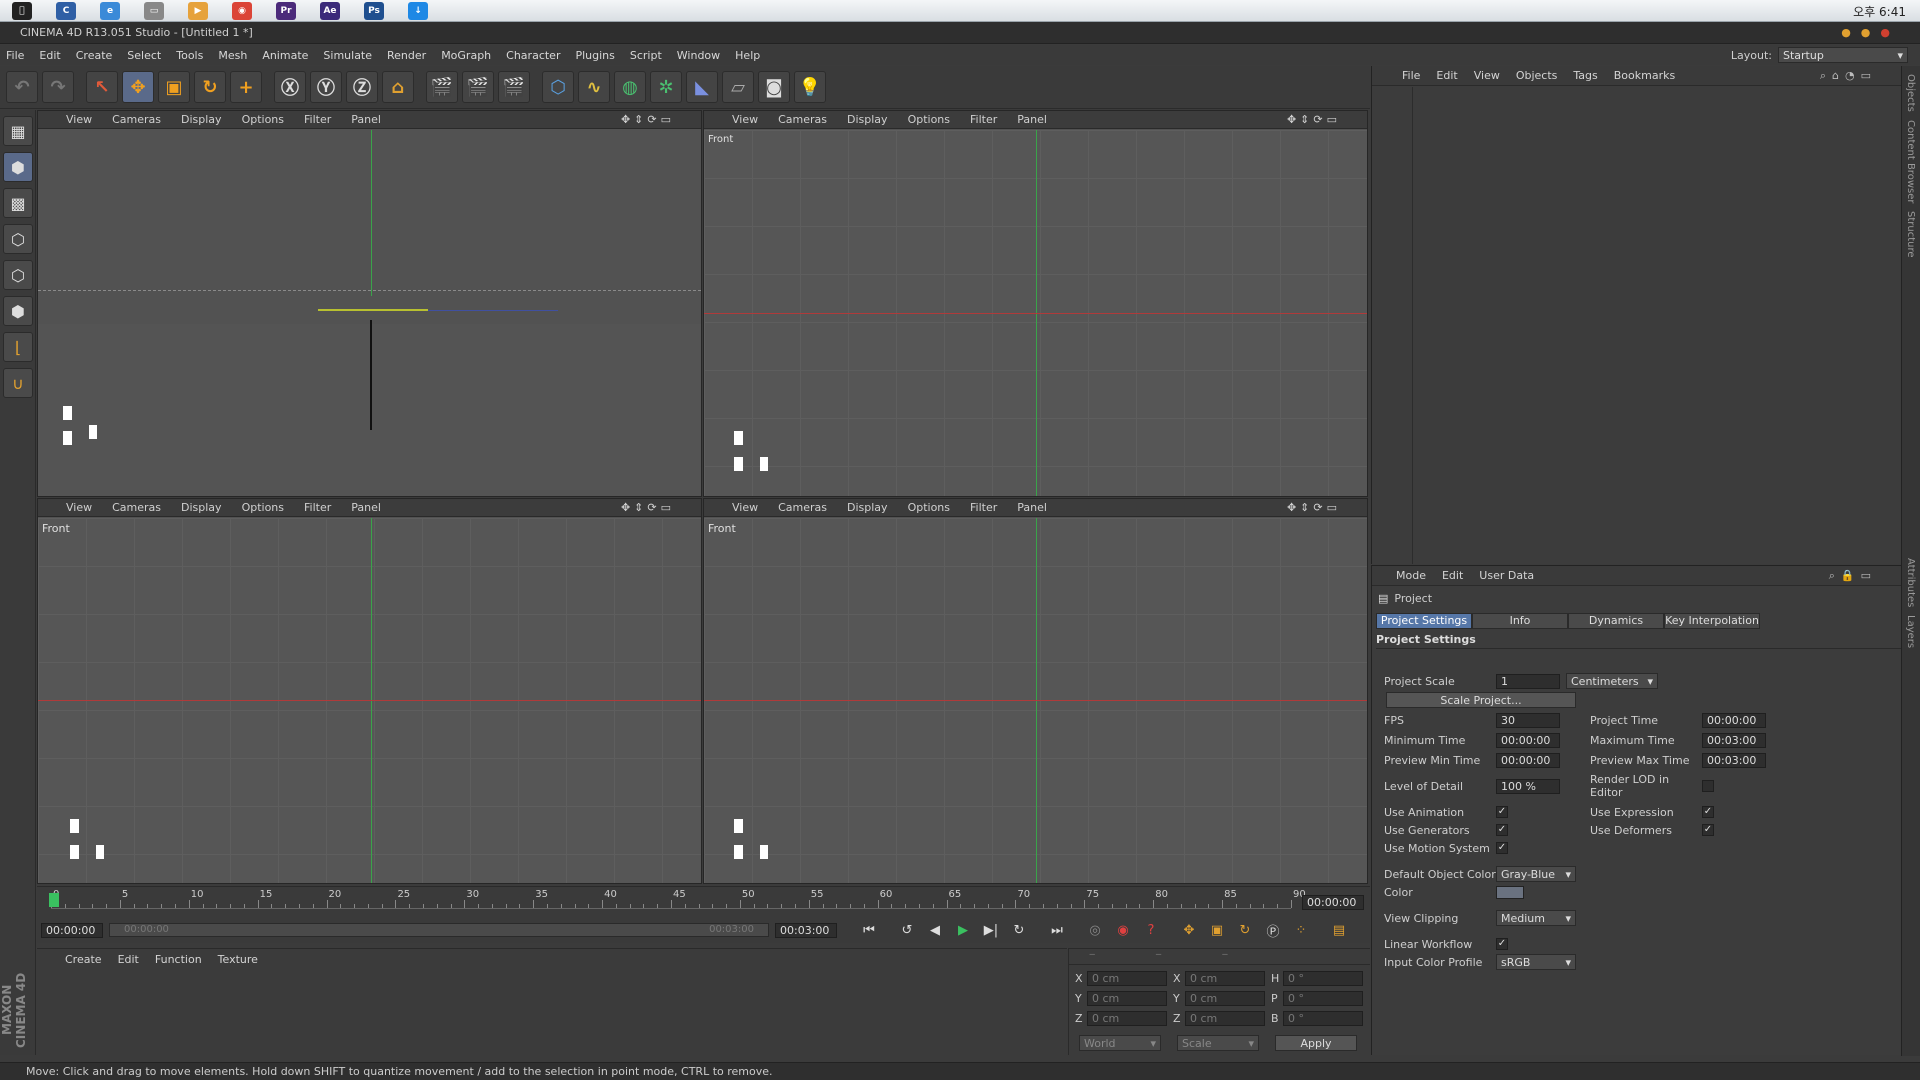  What do you see at coordinates (1333, 902) in the screenshot?
I see `current-time-field: 00:00:00` at bounding box center [1333, 902].